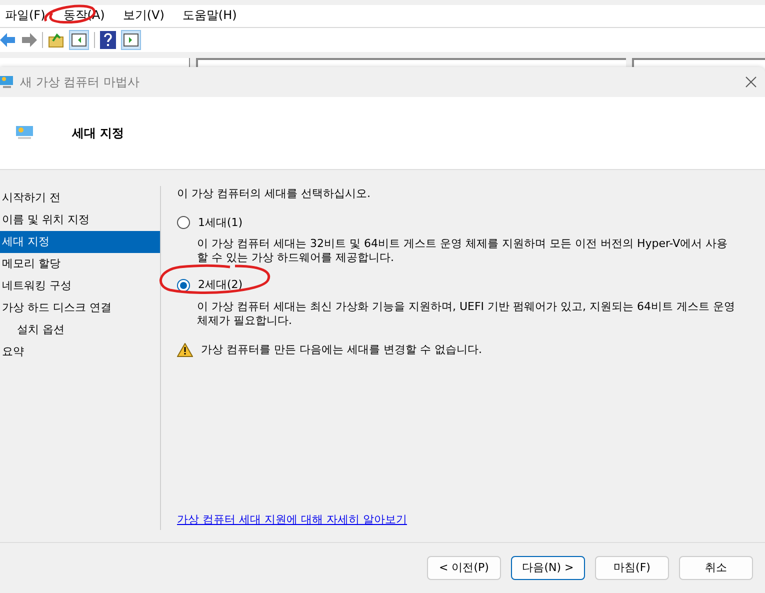 This screenshot has width=765, height=593. What do you see at coordinates (56, 40) in the screenshot?
I see `folder-up-icon` at bounding box center [56, 40].